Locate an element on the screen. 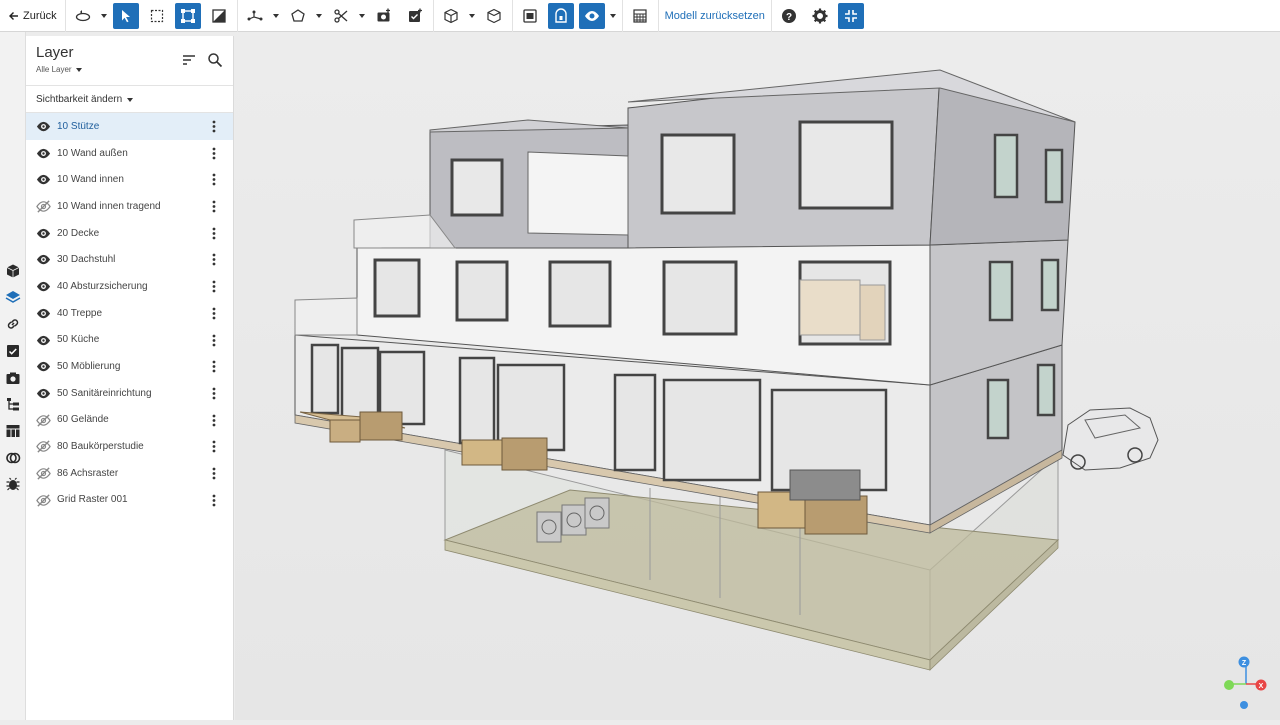 The height and width of the screenshot is (725, 1280). visibility-dropdown is located at coordinates (613, 16).